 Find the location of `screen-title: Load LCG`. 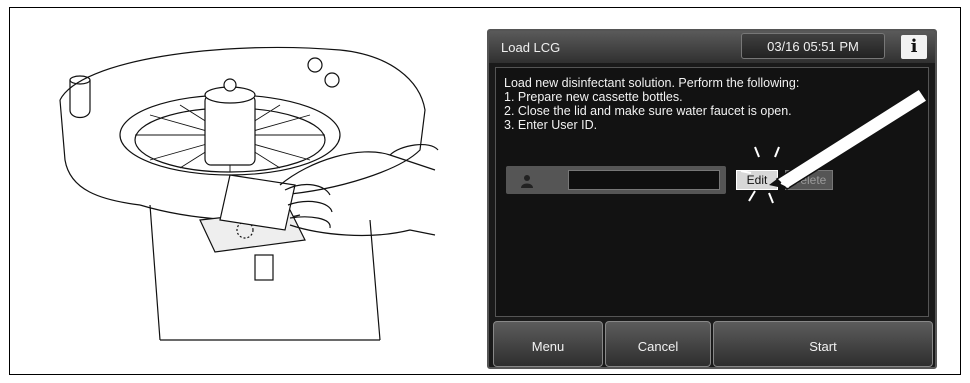

screen-title: Load LCG is located at coordinates (531, 47).